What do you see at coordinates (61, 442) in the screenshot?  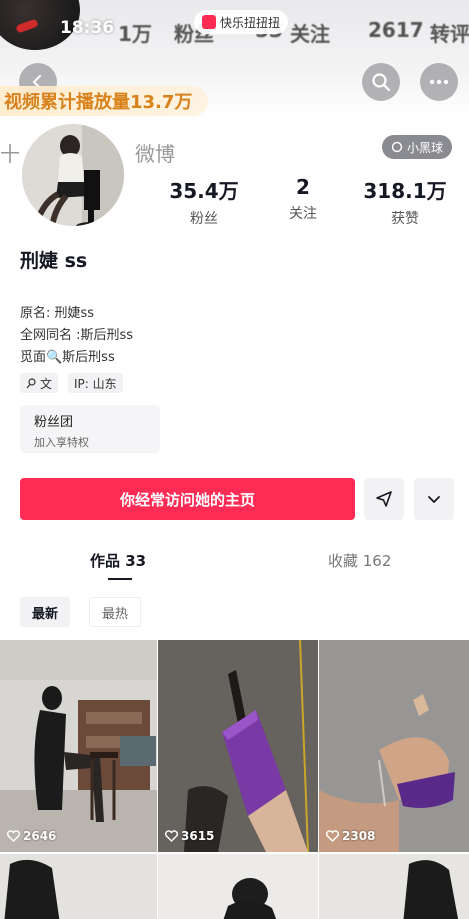 I see `fan-group-subtitle: 加入享特权` at bounding box center [61, 442].